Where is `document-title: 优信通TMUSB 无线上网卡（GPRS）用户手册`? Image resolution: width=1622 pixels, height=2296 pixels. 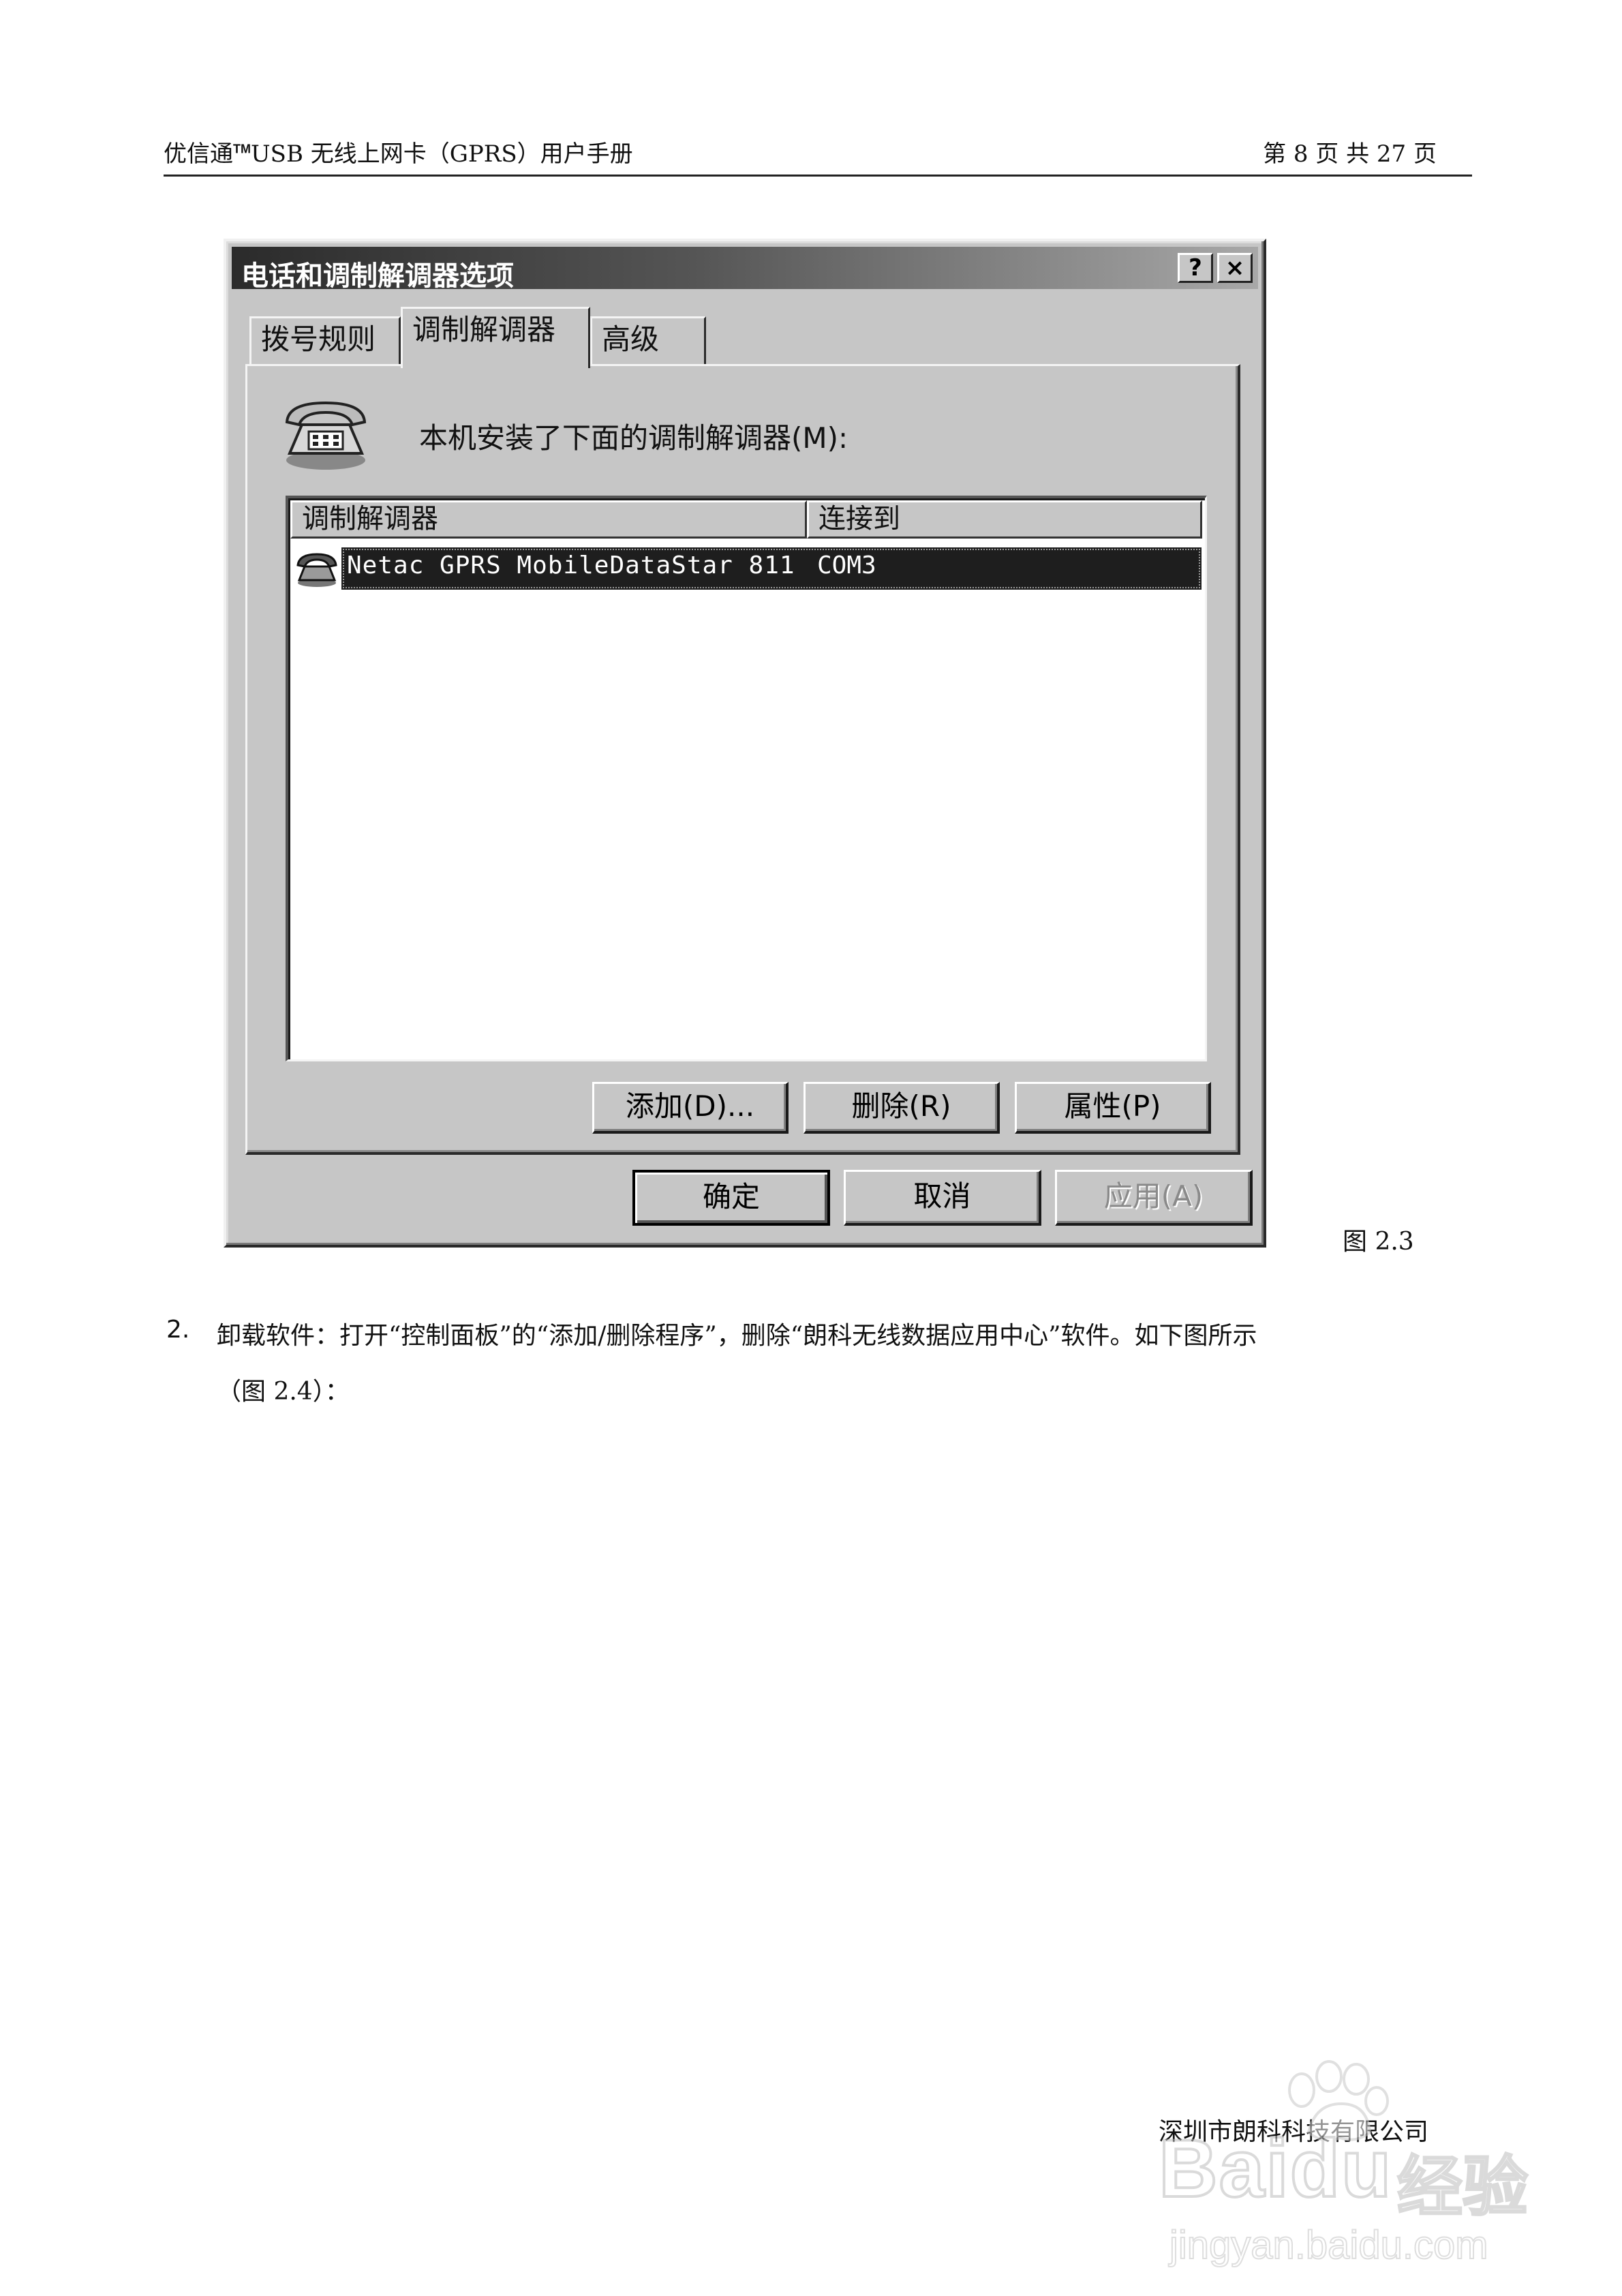 document-title: 优信通TMUSB 无线上网卡（GPRS）用户手册 is located at coordinates (398, 151).